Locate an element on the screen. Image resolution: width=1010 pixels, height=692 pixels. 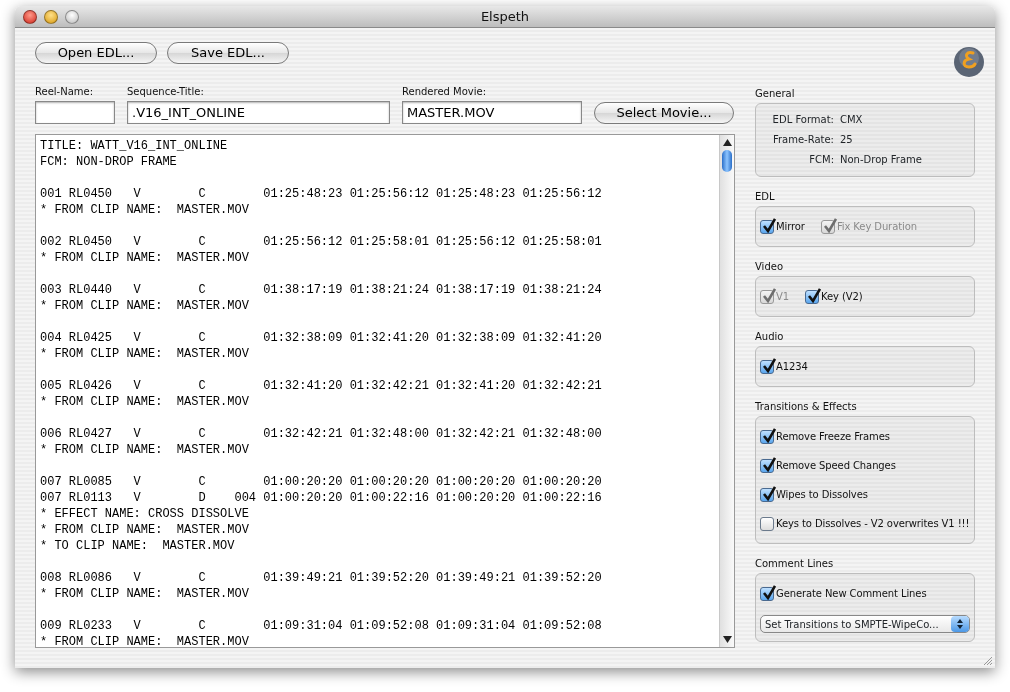
info-label: Frame-Rate: is located at coordinates (802, 140).